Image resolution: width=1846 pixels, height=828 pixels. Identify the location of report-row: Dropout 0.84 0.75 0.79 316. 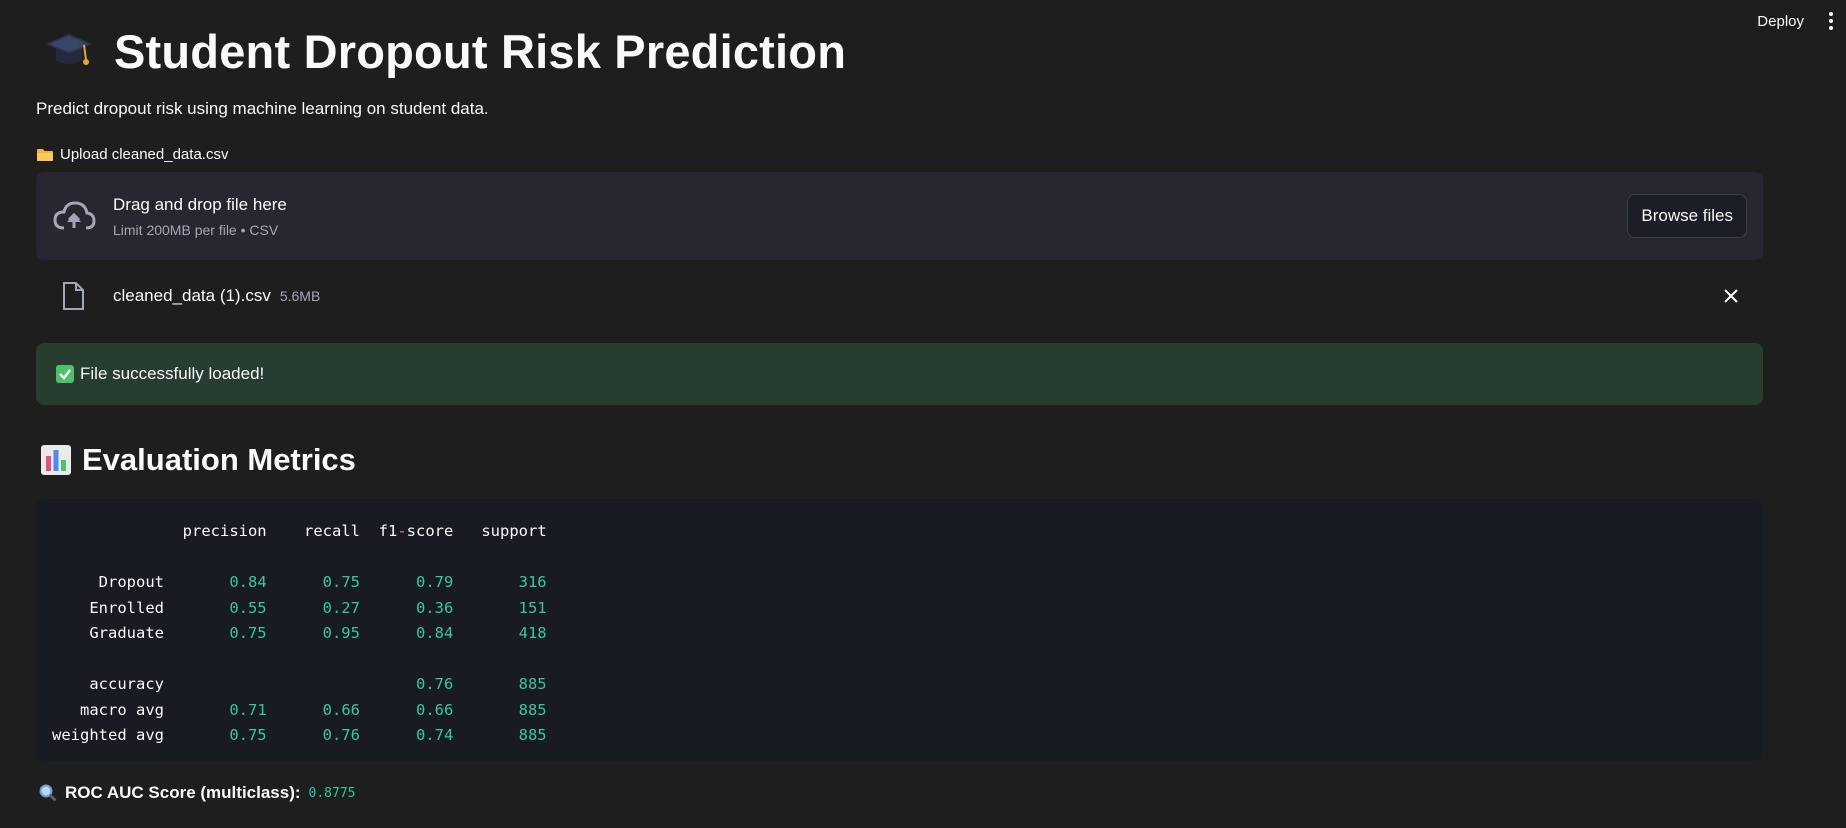
(907, 583).